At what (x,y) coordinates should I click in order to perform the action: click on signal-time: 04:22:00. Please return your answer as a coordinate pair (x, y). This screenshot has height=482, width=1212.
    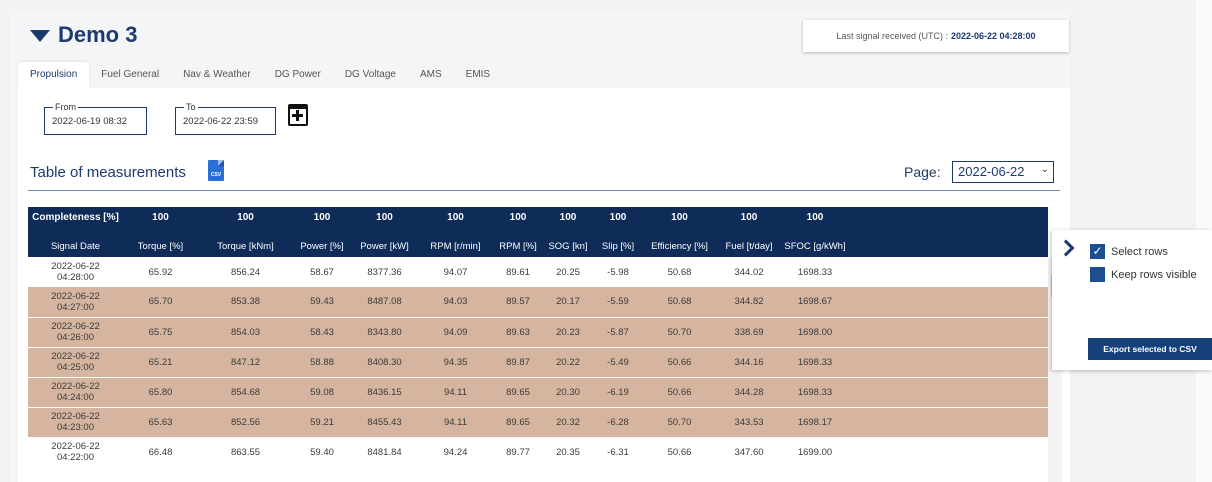
    Looking at the image, I should click on (75, 458).